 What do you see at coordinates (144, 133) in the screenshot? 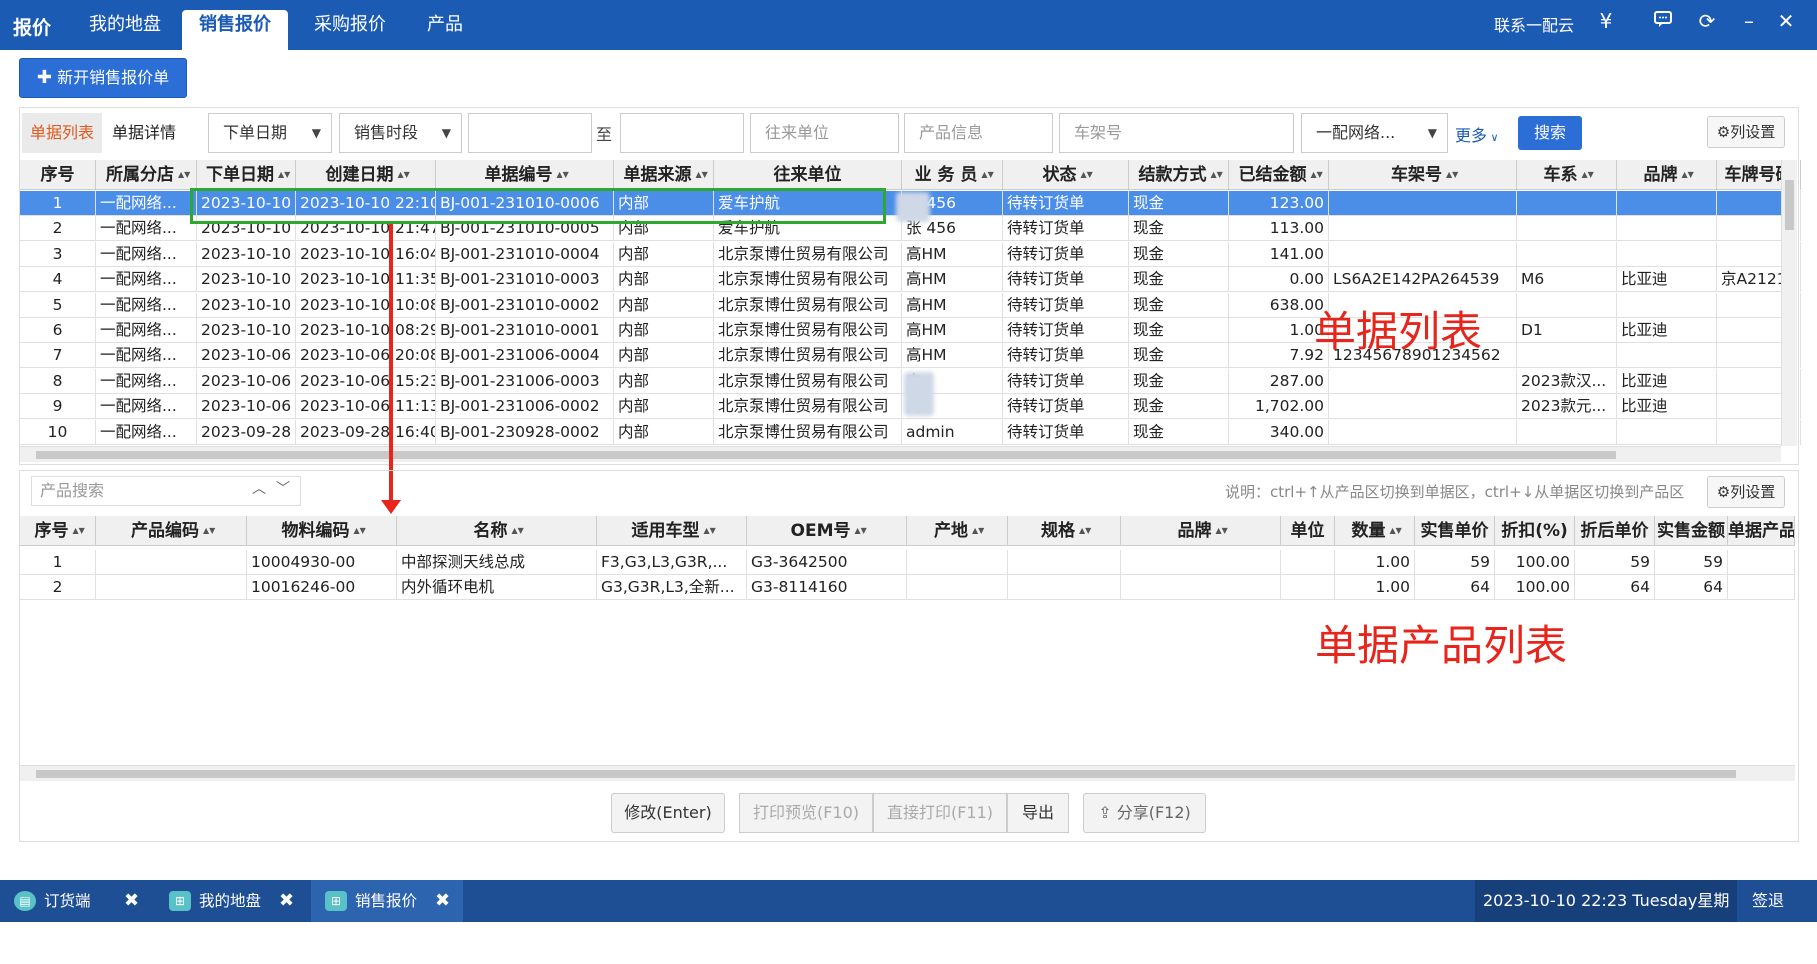
I see `subtab-order-detail: 单据详情` at bounding box center [144, 133].